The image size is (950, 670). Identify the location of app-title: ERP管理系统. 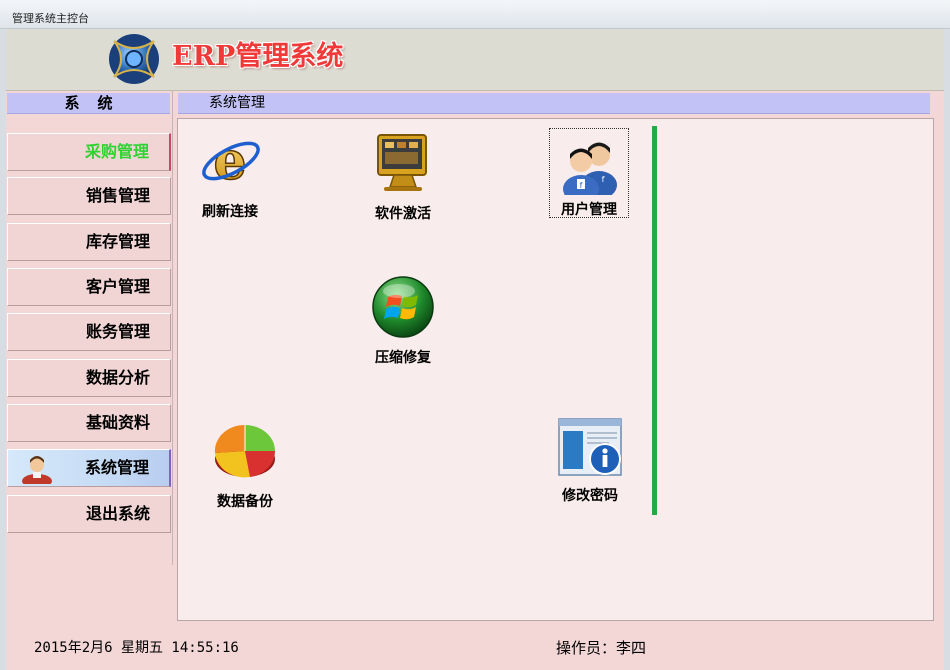
(258, 56).